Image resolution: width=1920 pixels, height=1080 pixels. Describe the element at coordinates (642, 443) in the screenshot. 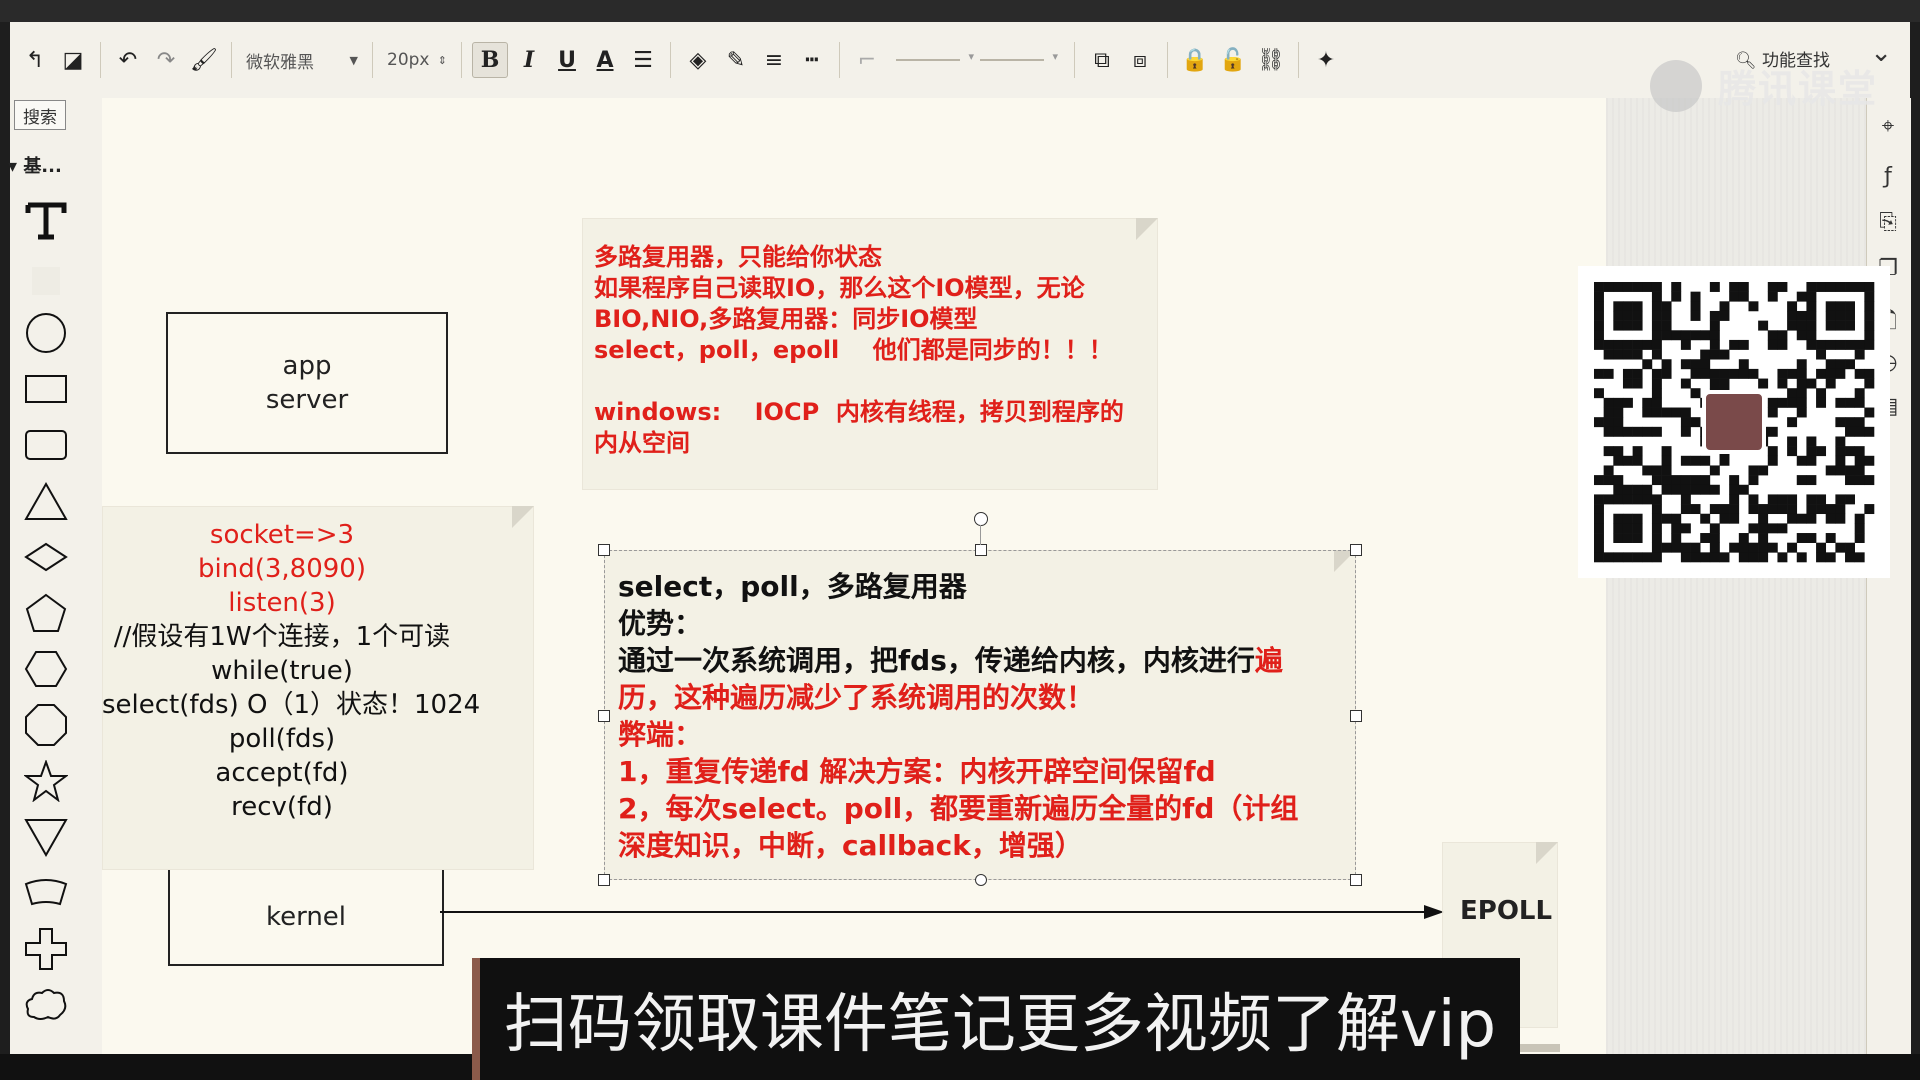

I see `note-line: 内从空间` at that location.